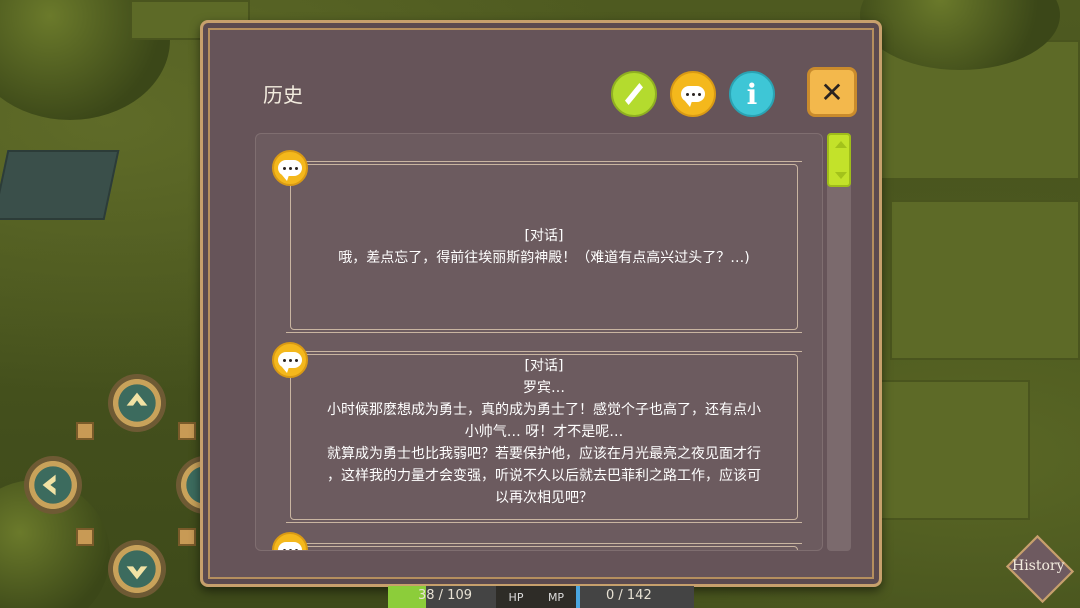 The width and height of the screenshot is (1080, 608). I want to click on mp-bar: 0 / 142, so click(635, 597).